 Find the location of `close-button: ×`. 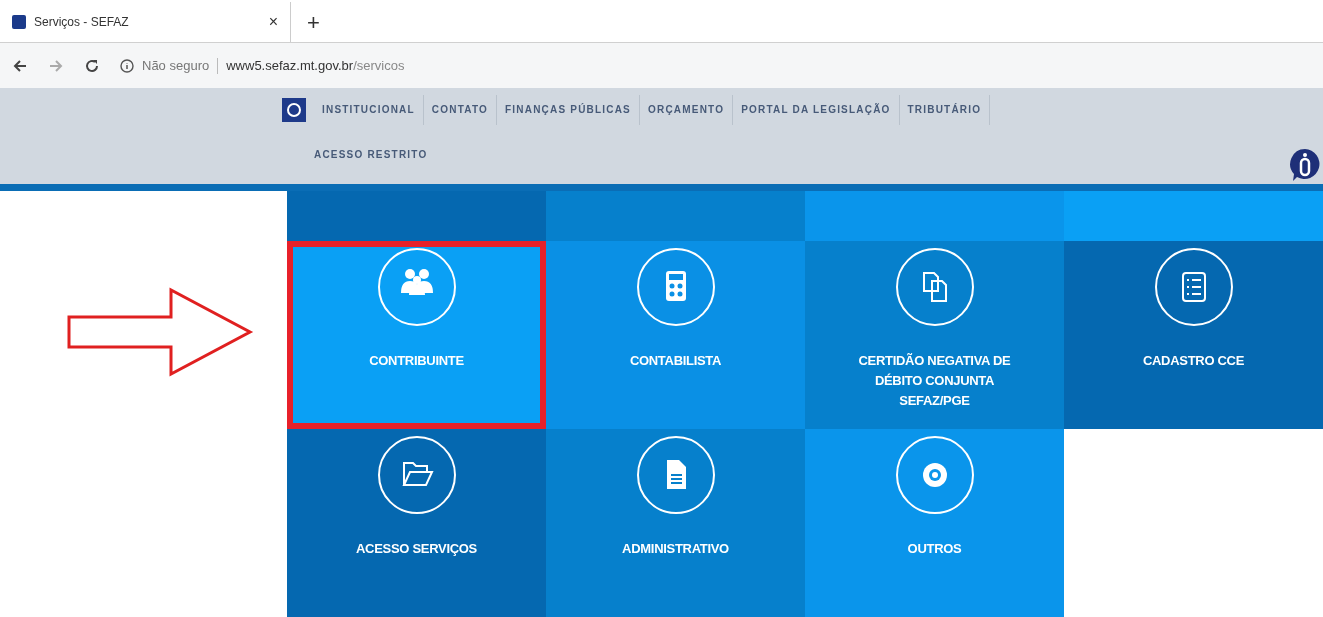

close-button: × is located at coordinates (273, 22).